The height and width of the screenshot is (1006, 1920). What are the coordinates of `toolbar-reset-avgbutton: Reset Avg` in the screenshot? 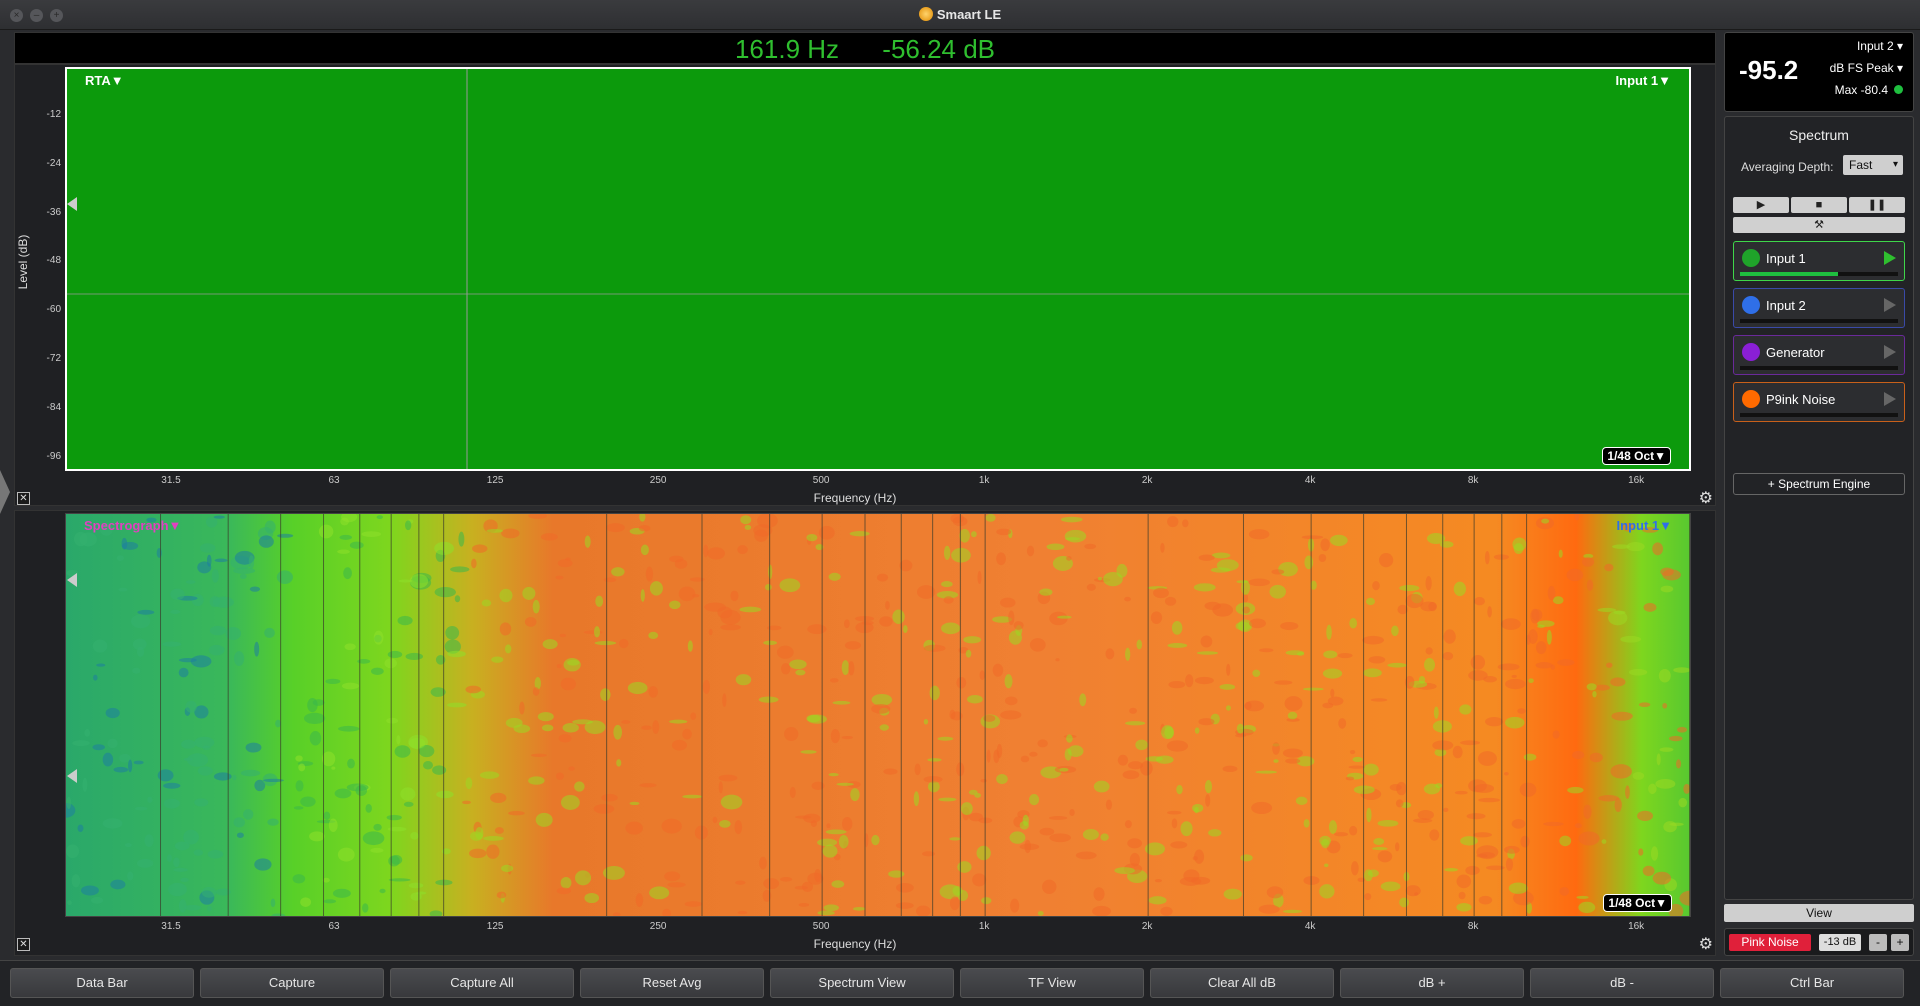 It's located at (672, 983).